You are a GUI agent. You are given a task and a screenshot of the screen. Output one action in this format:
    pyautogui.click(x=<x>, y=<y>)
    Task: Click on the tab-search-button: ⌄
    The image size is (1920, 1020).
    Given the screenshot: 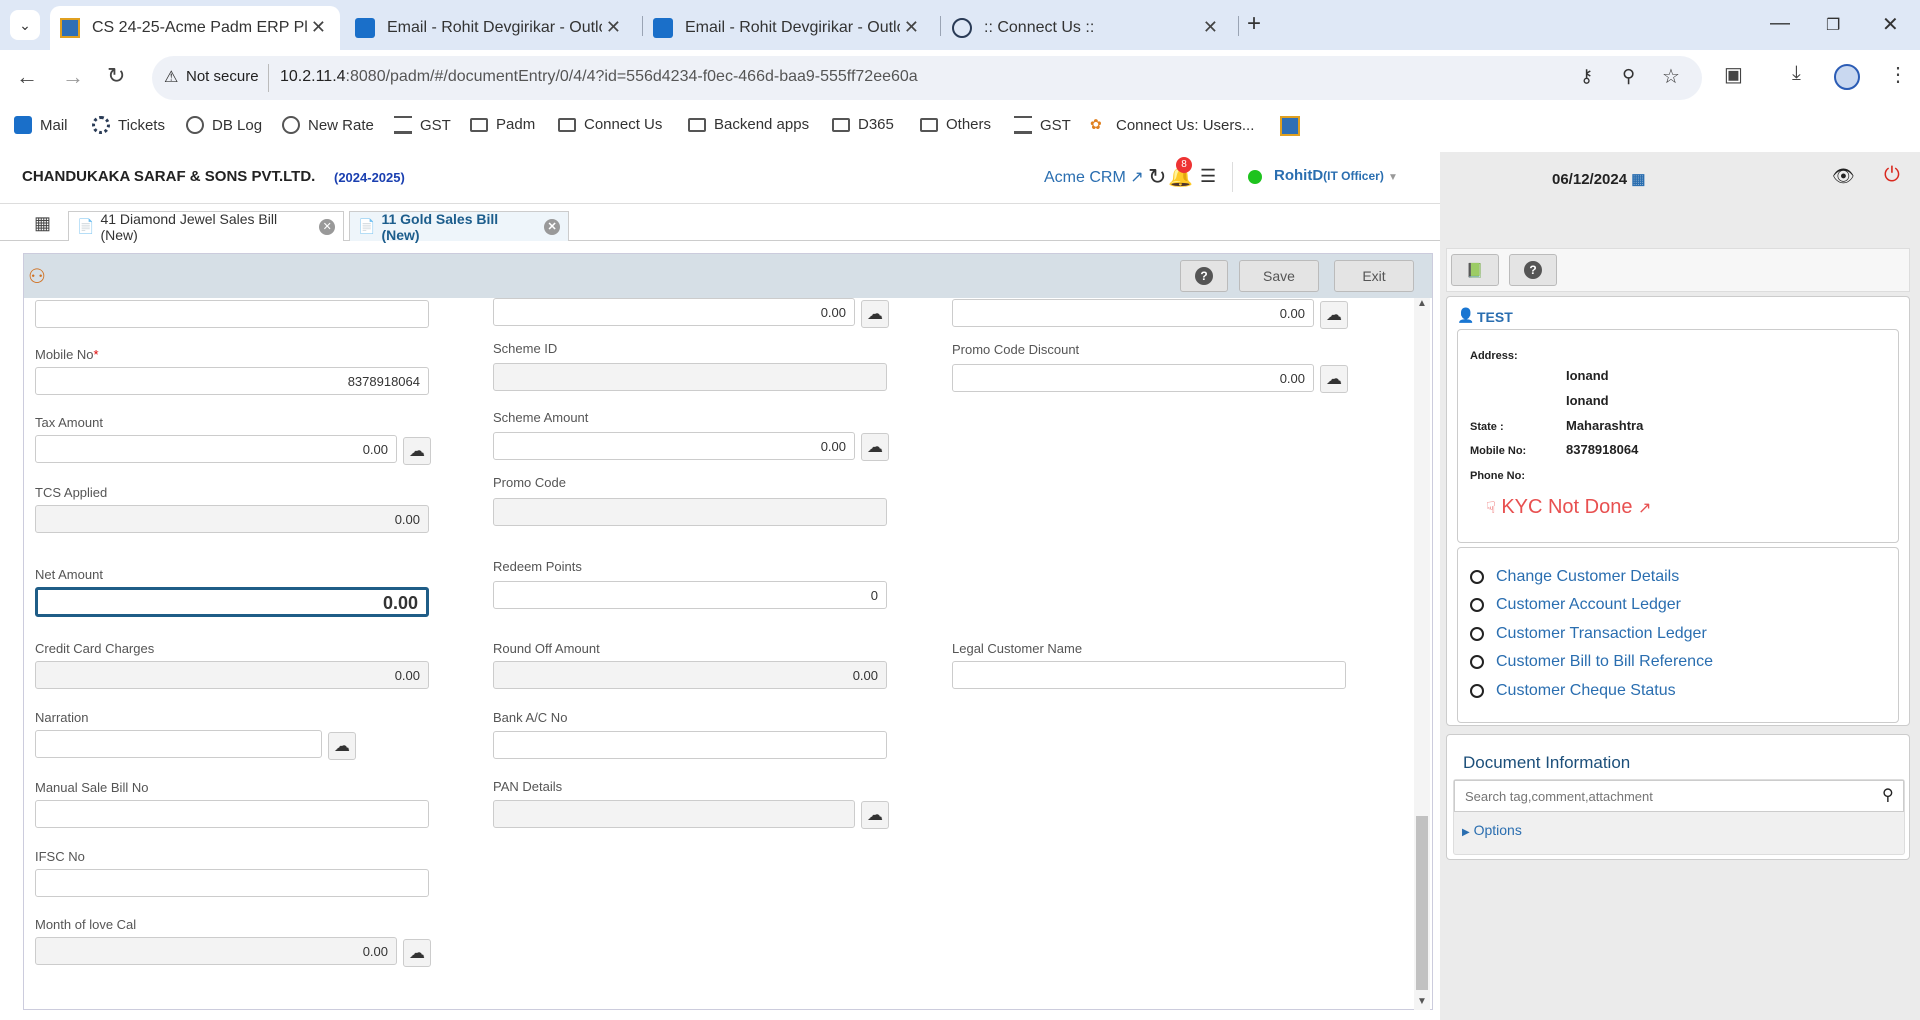 What is the action you would take?
    pyautogui.click(x=25, y=25)
    